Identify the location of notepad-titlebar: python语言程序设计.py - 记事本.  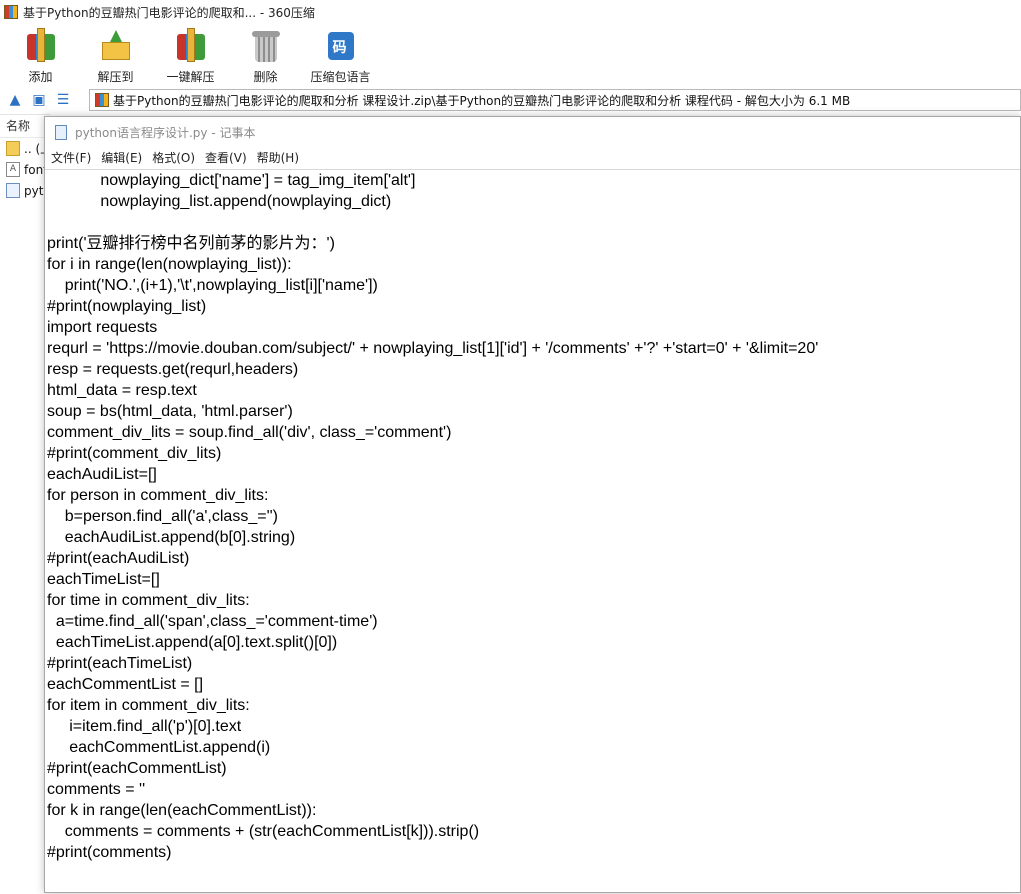
(532, 132).